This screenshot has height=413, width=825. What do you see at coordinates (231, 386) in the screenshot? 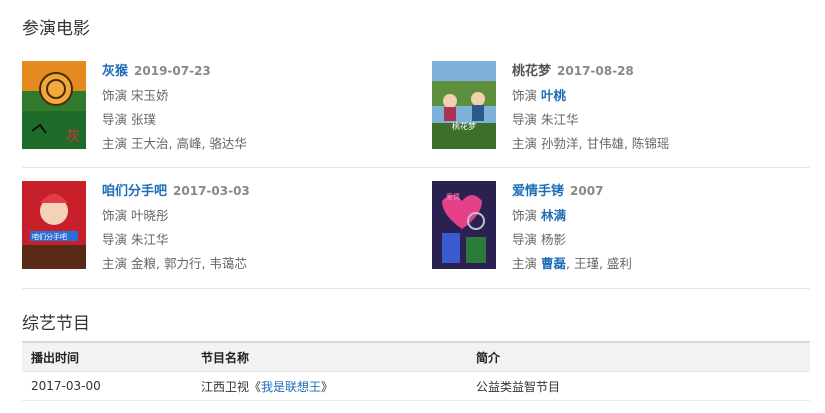
I see `channel-prefix: 江西卫视《` at bounding box center [231, 386].